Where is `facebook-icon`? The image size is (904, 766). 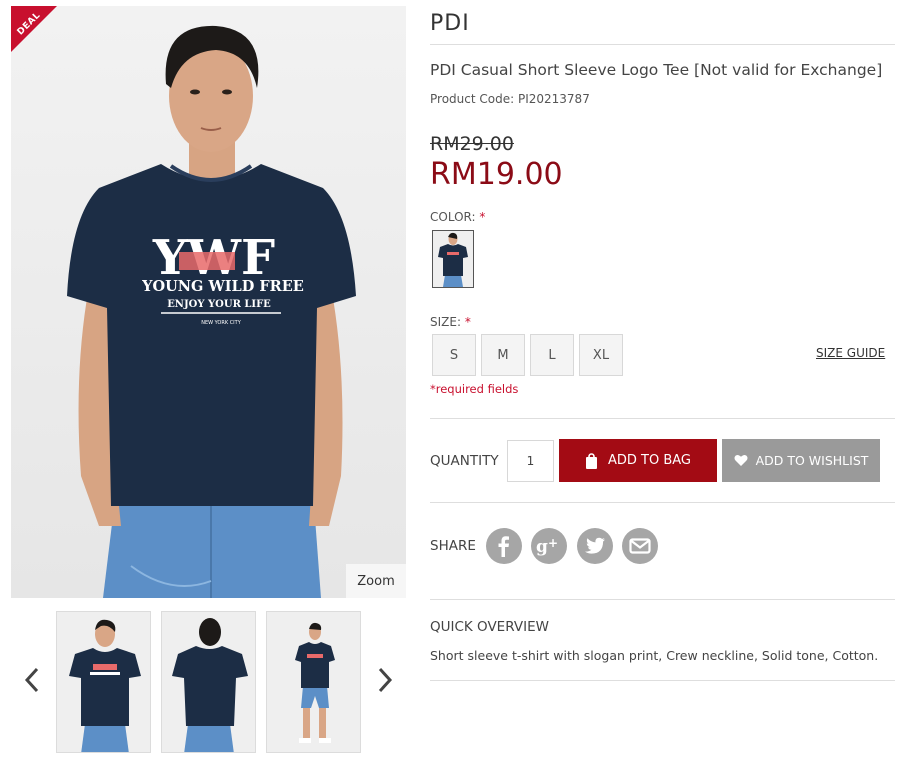
facebook-icon is located at coordinates (503, 546).